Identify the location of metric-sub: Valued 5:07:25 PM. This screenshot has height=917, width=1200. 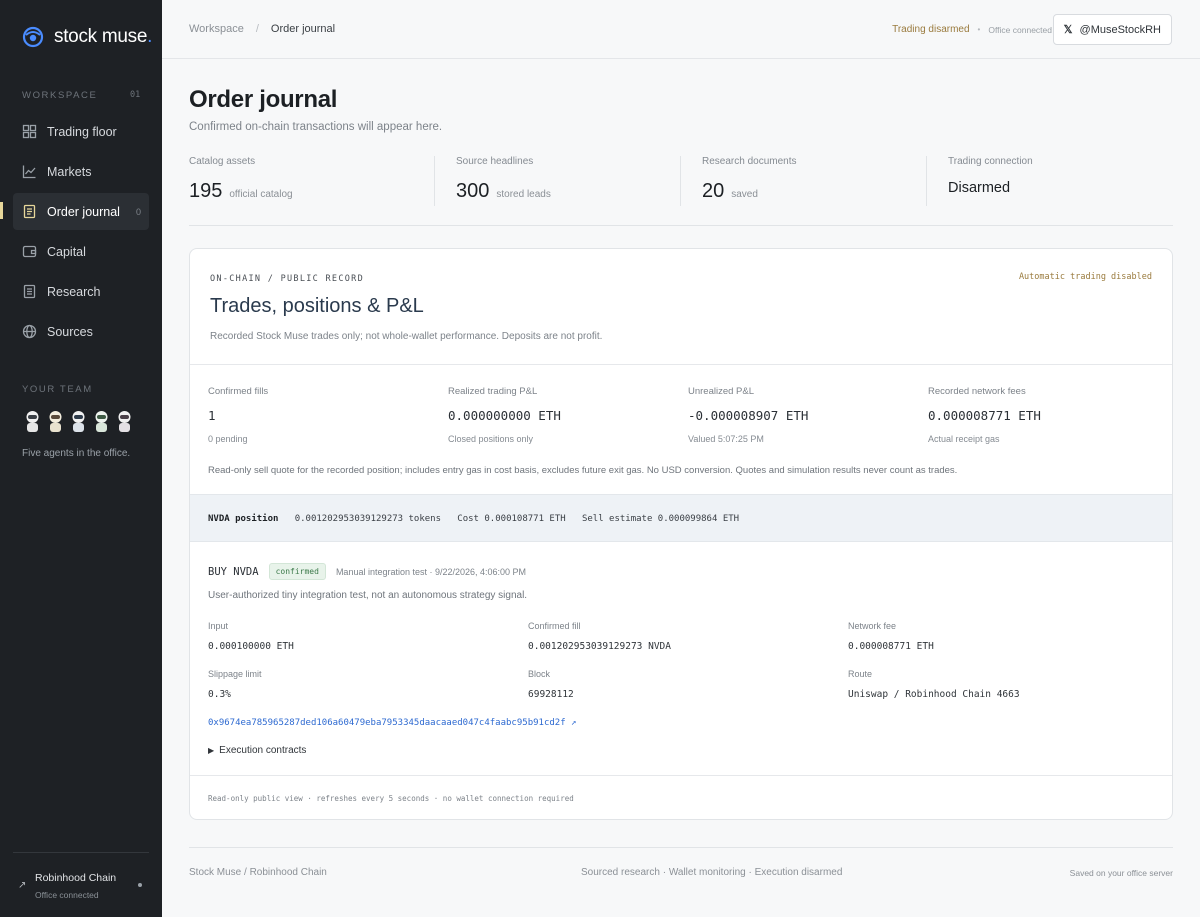
(726, 439).